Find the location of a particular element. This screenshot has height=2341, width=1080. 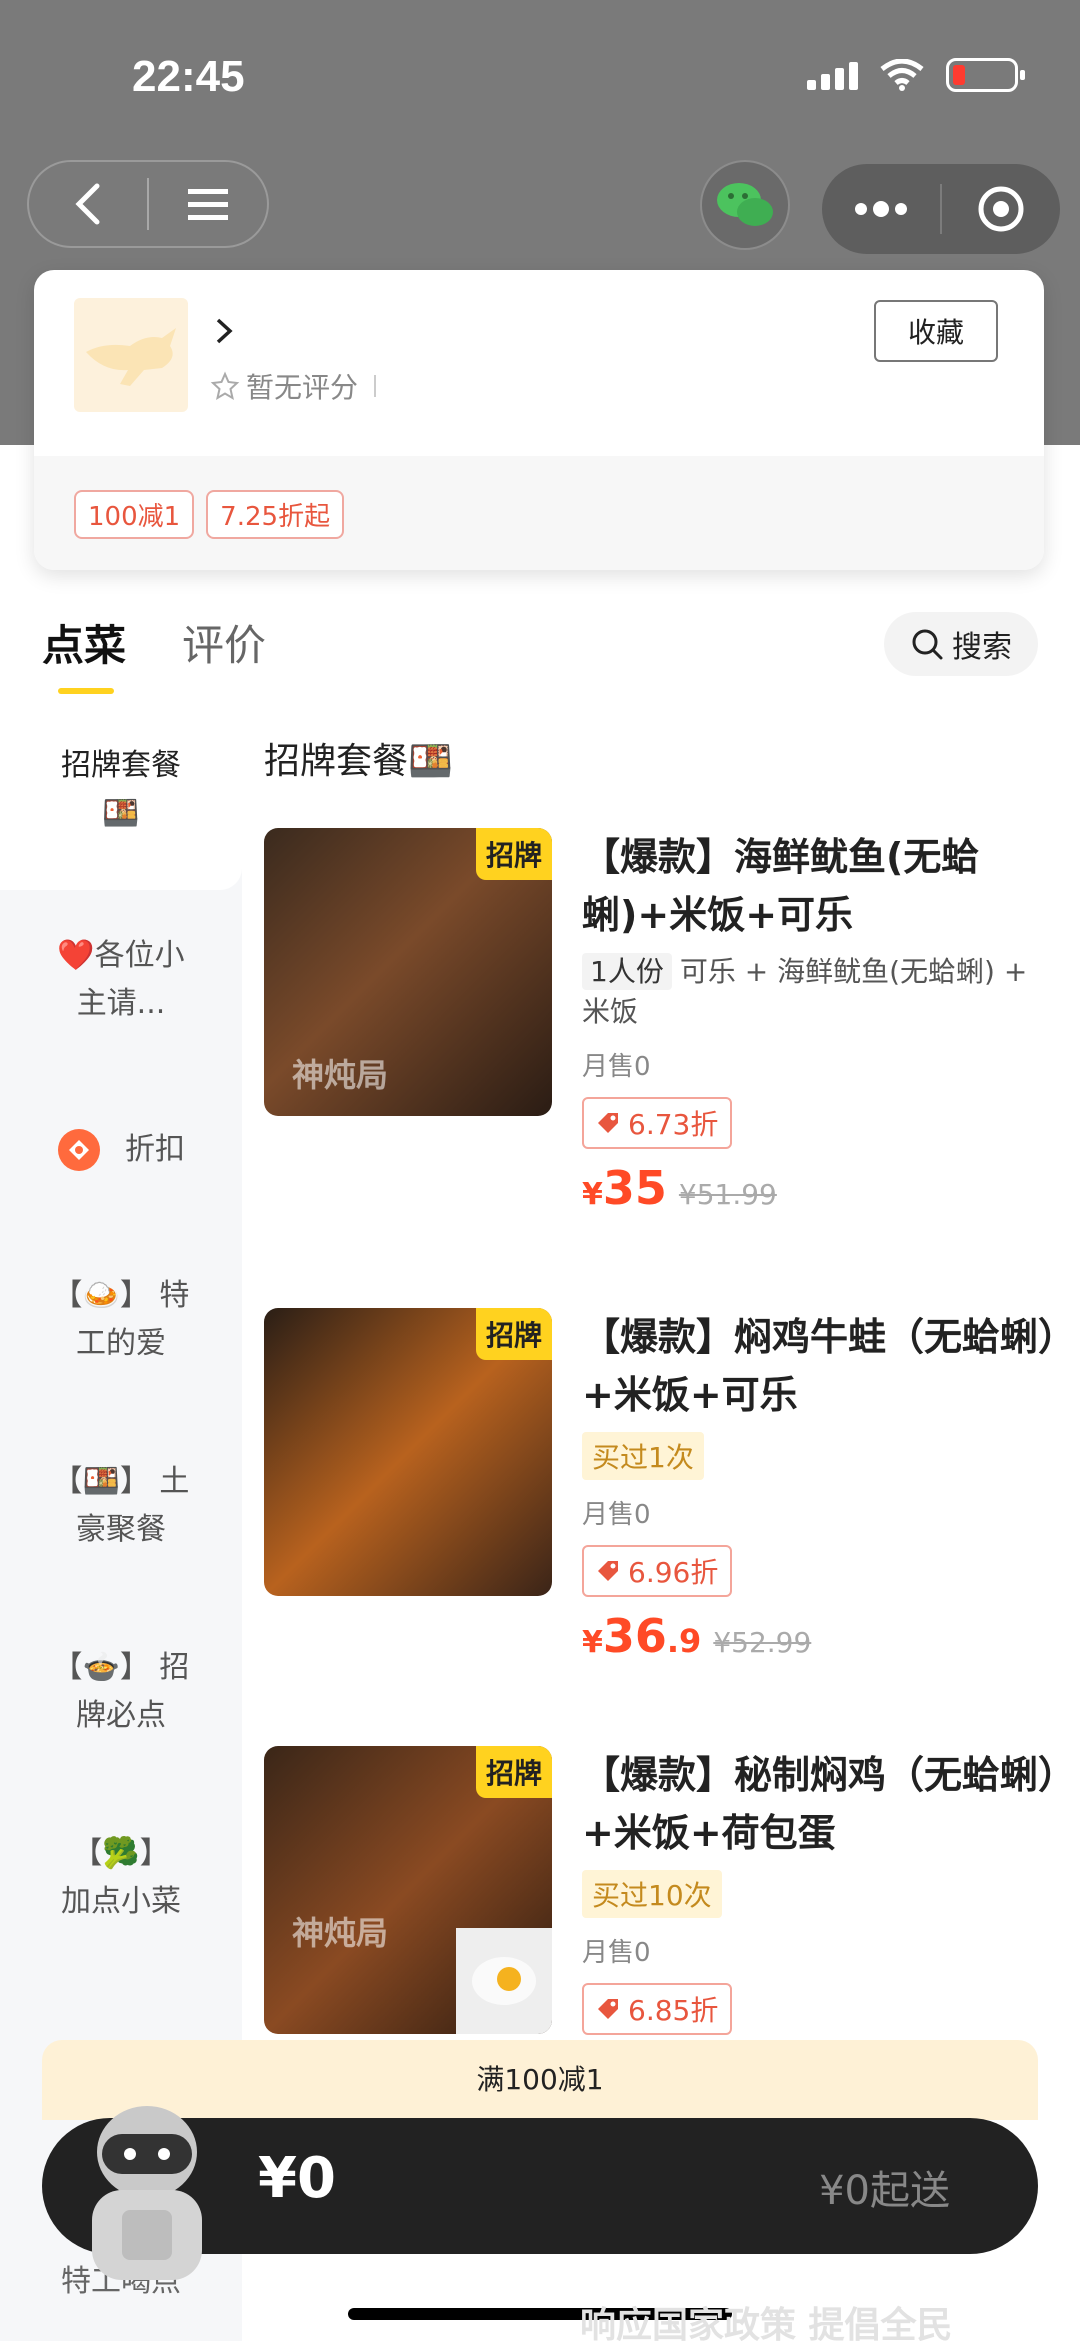

wechat-icon is located at coordinates (745, 204).